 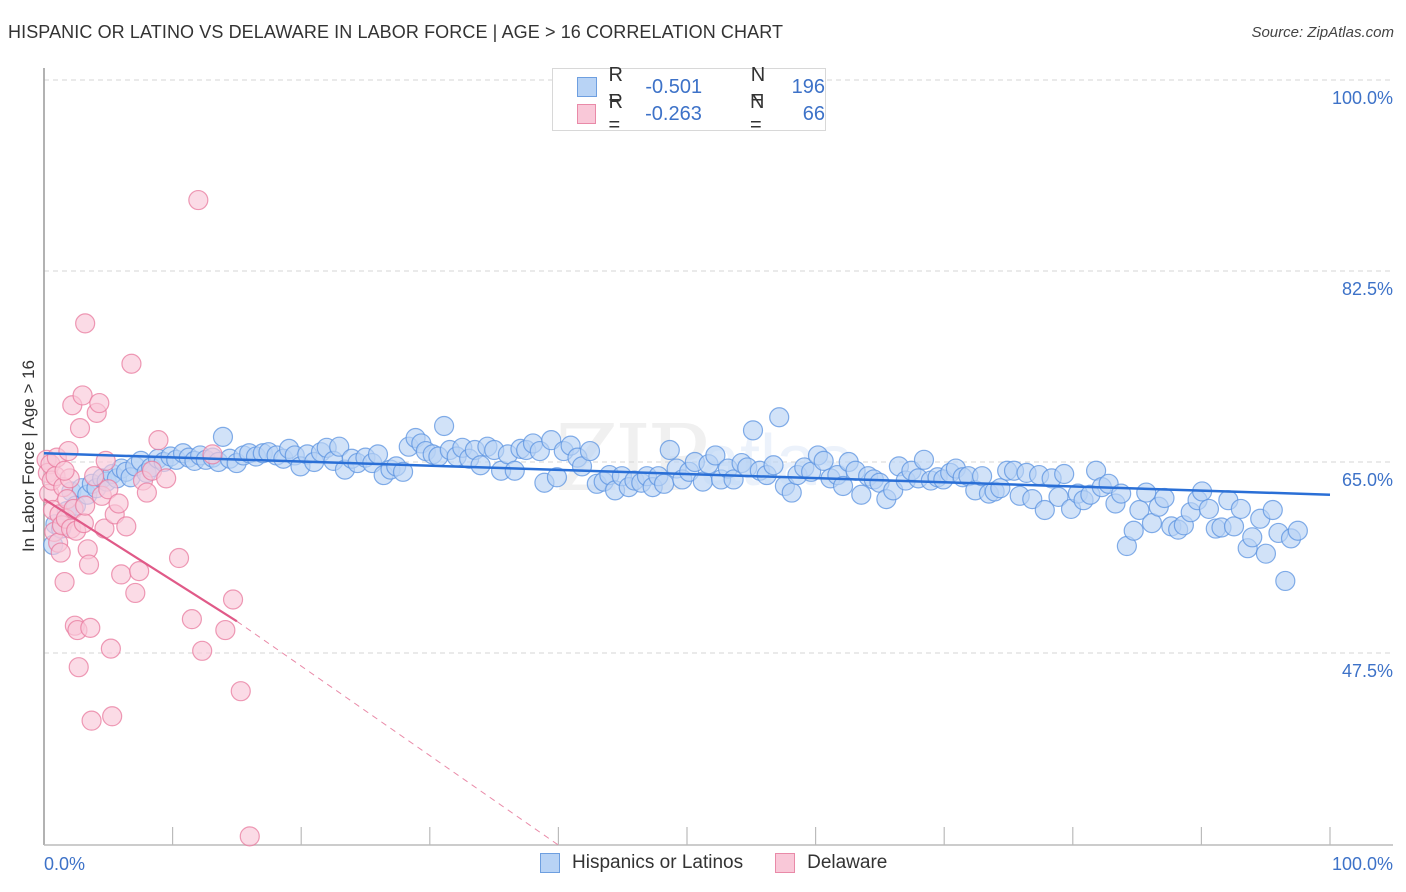 What do you see at coordinates (64, 864) in the screenshot?
I see `x-tick-label-min: 0.0%` at bounding box center [64, 864].